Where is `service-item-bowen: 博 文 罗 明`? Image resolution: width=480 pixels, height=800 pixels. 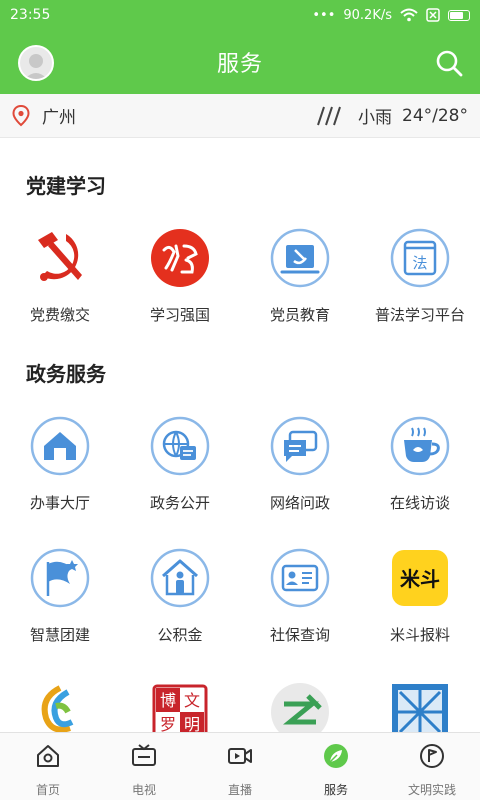 service-item-bowen: 博 文 罗 明 is located at coordinates (180, 707).